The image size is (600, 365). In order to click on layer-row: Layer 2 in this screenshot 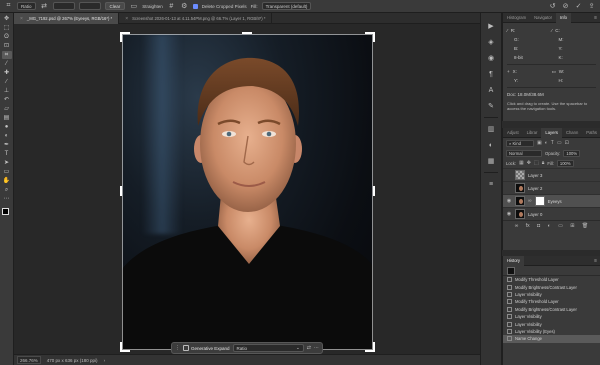, I will do `click(551, 187)`.